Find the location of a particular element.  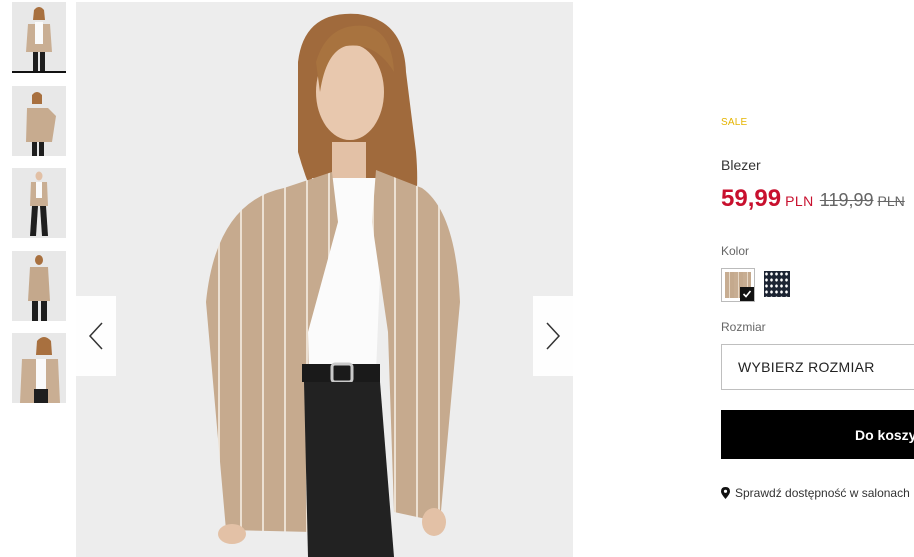

sale-price-currency: PLN is located at coordinates (799, 201).